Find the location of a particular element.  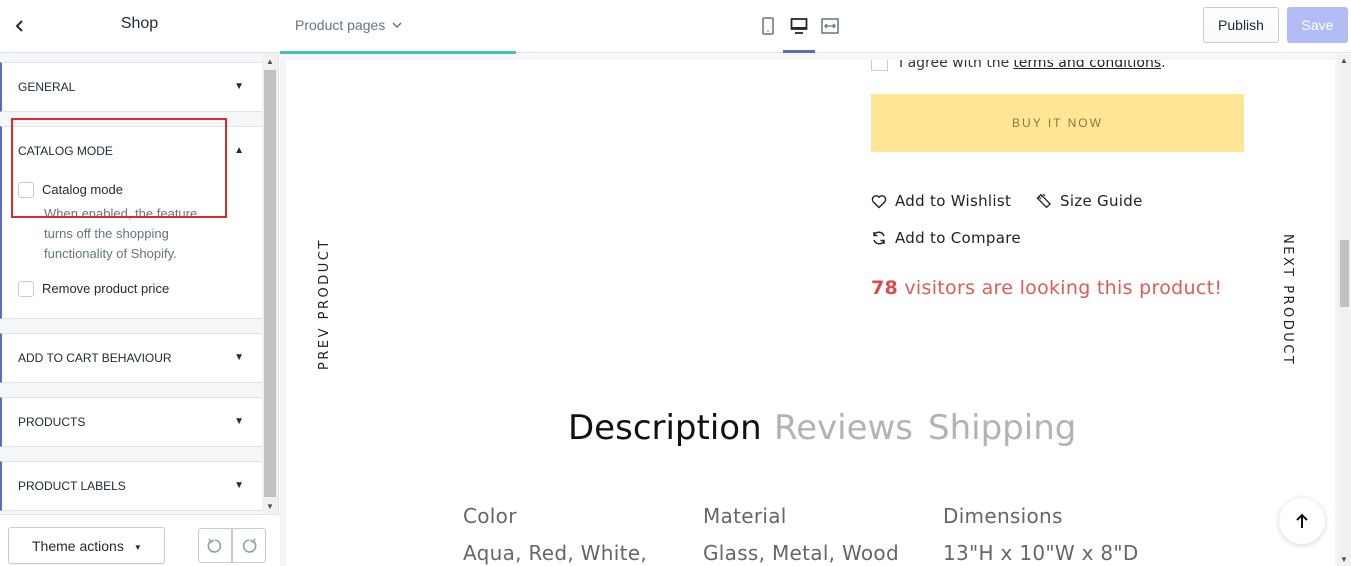

sidebar-footer: Theme actions ▼ is located at coordinates (139, 540).